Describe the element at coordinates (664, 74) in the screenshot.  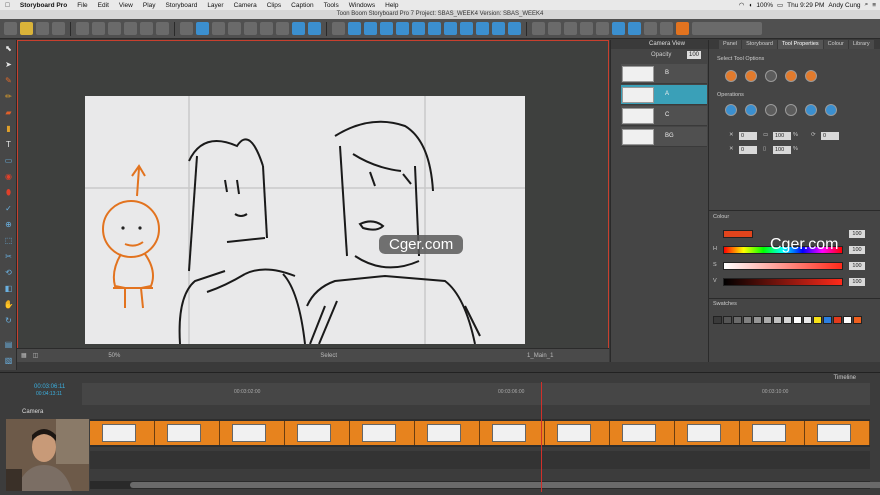
I see `layer-row-b: B` at that location.